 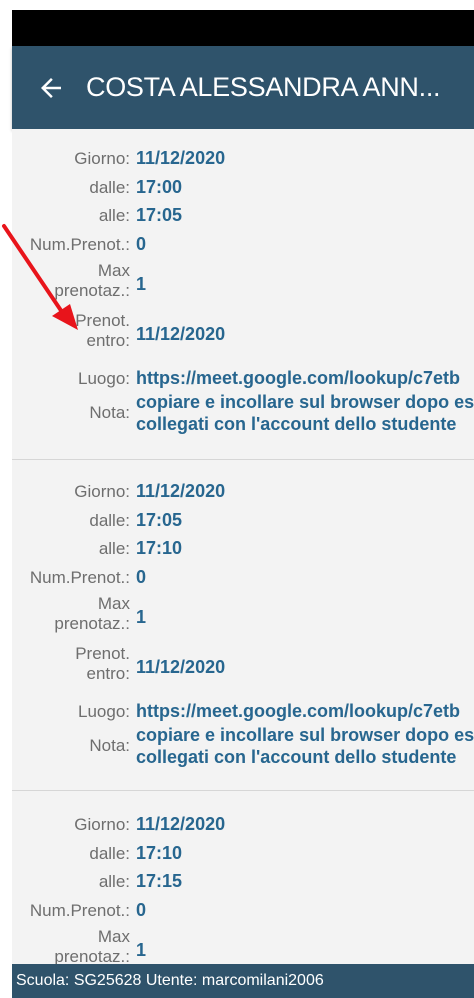 I want to click on alle-value: 17:05, so click(x=159, y=215).